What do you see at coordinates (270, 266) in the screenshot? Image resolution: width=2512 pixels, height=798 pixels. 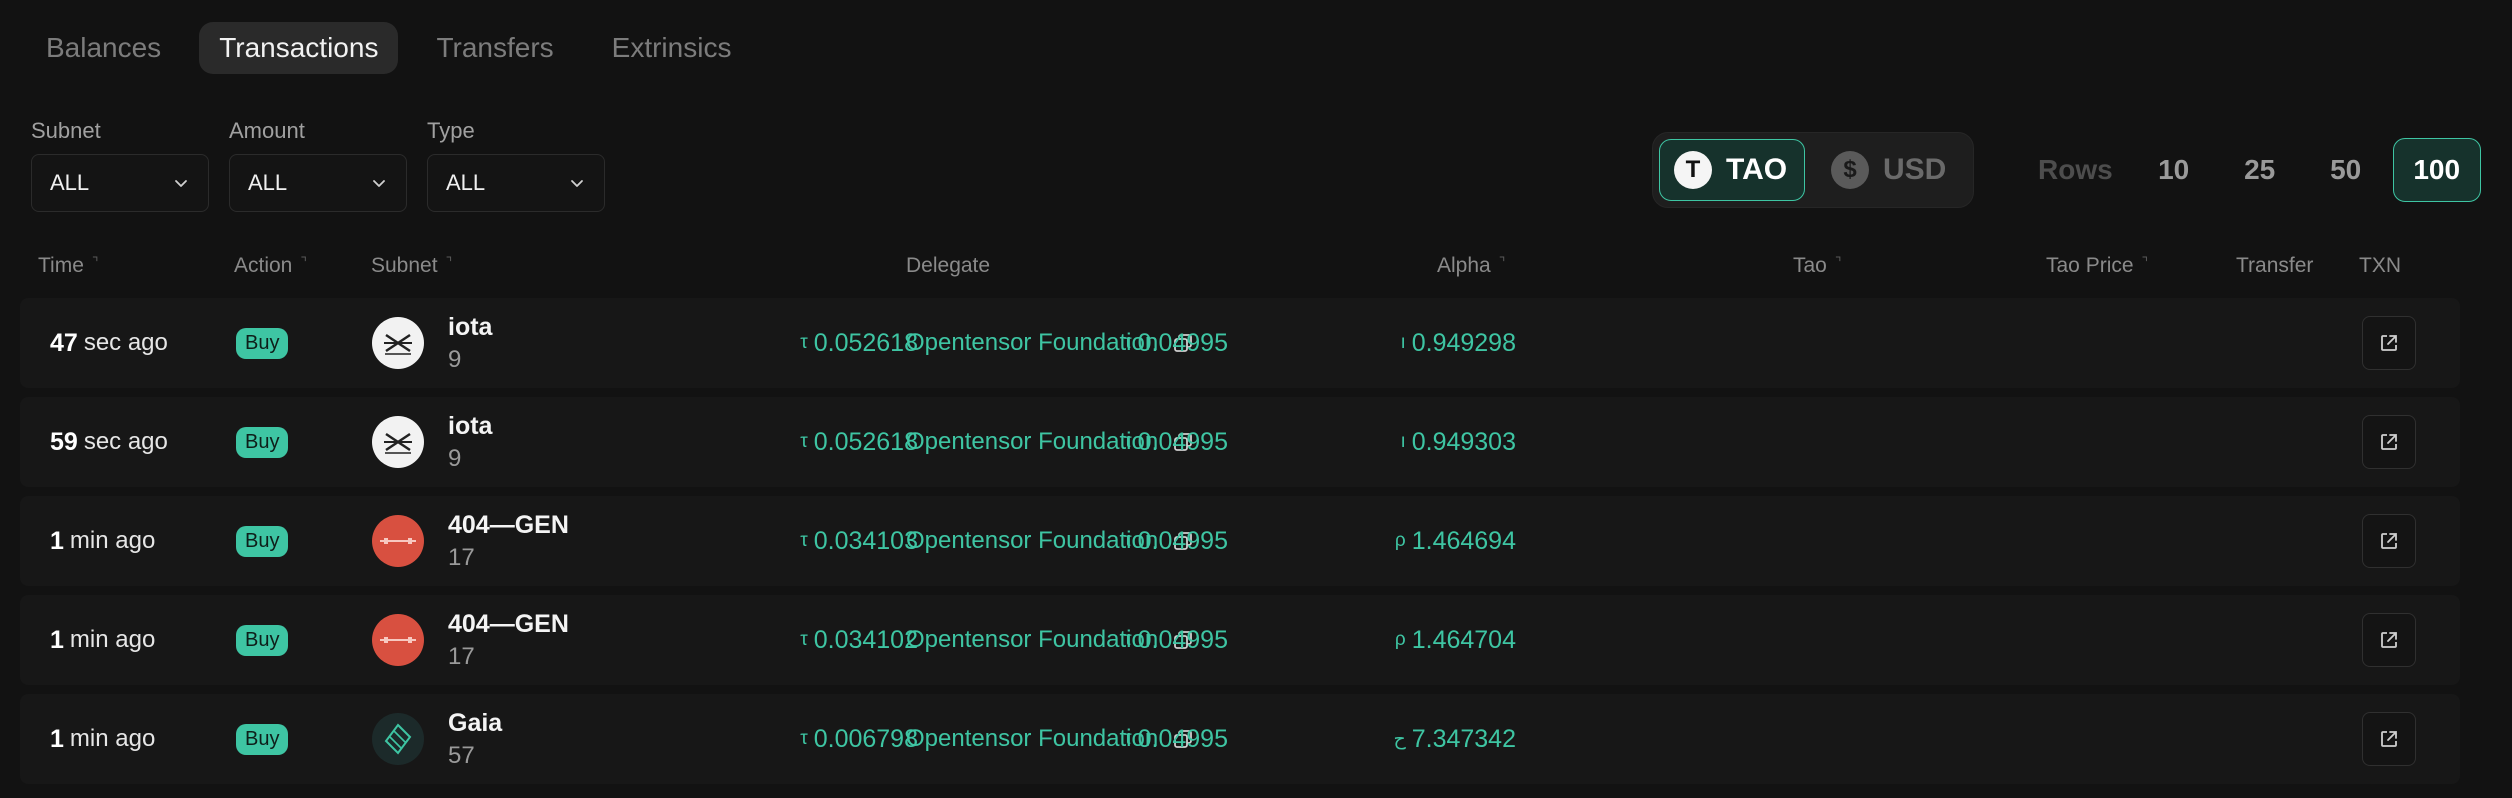 I see `col-action: Action ⌝` at bounding box center [270, 266].